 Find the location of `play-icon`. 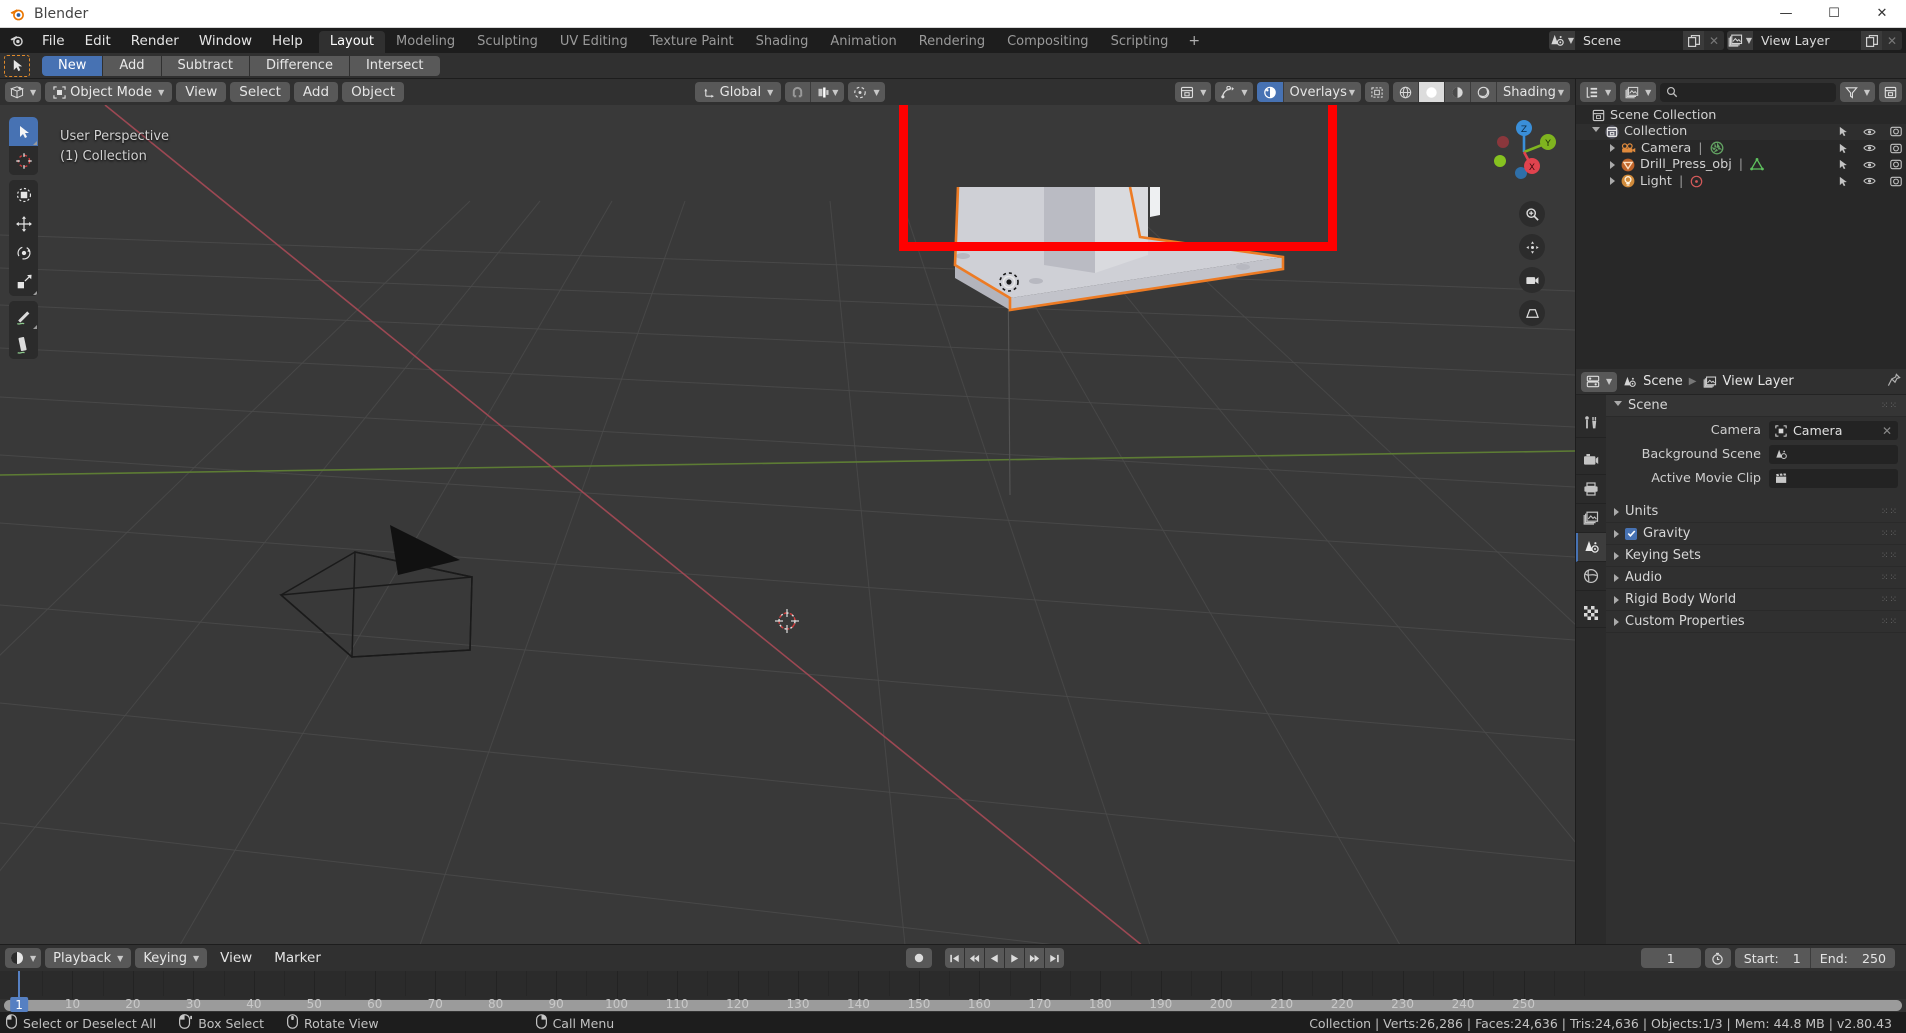

play-icon is located at coordinates (1015, 958).